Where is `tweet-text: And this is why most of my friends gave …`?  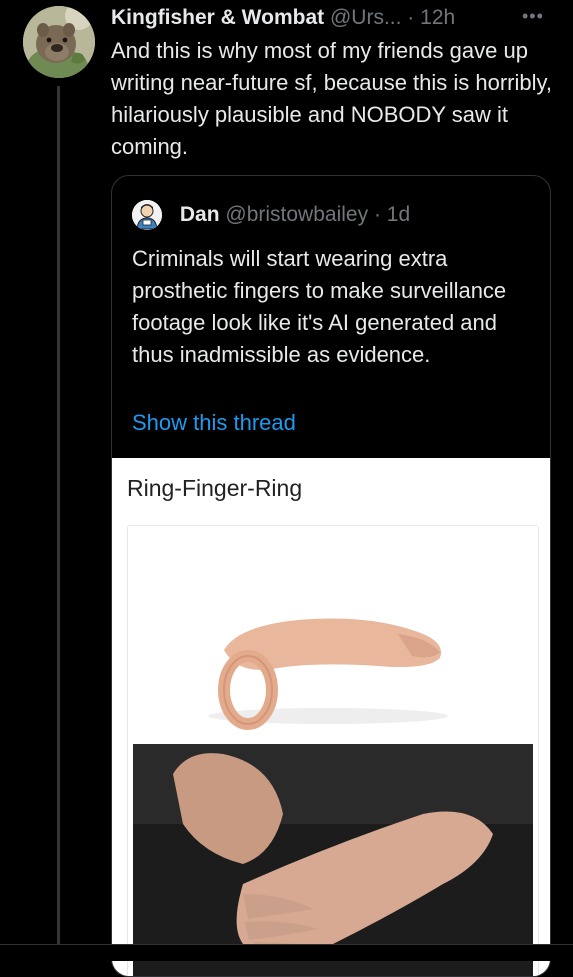
tweet-text: And this is why most of my friends gave … is located at coordinates (331, 98).